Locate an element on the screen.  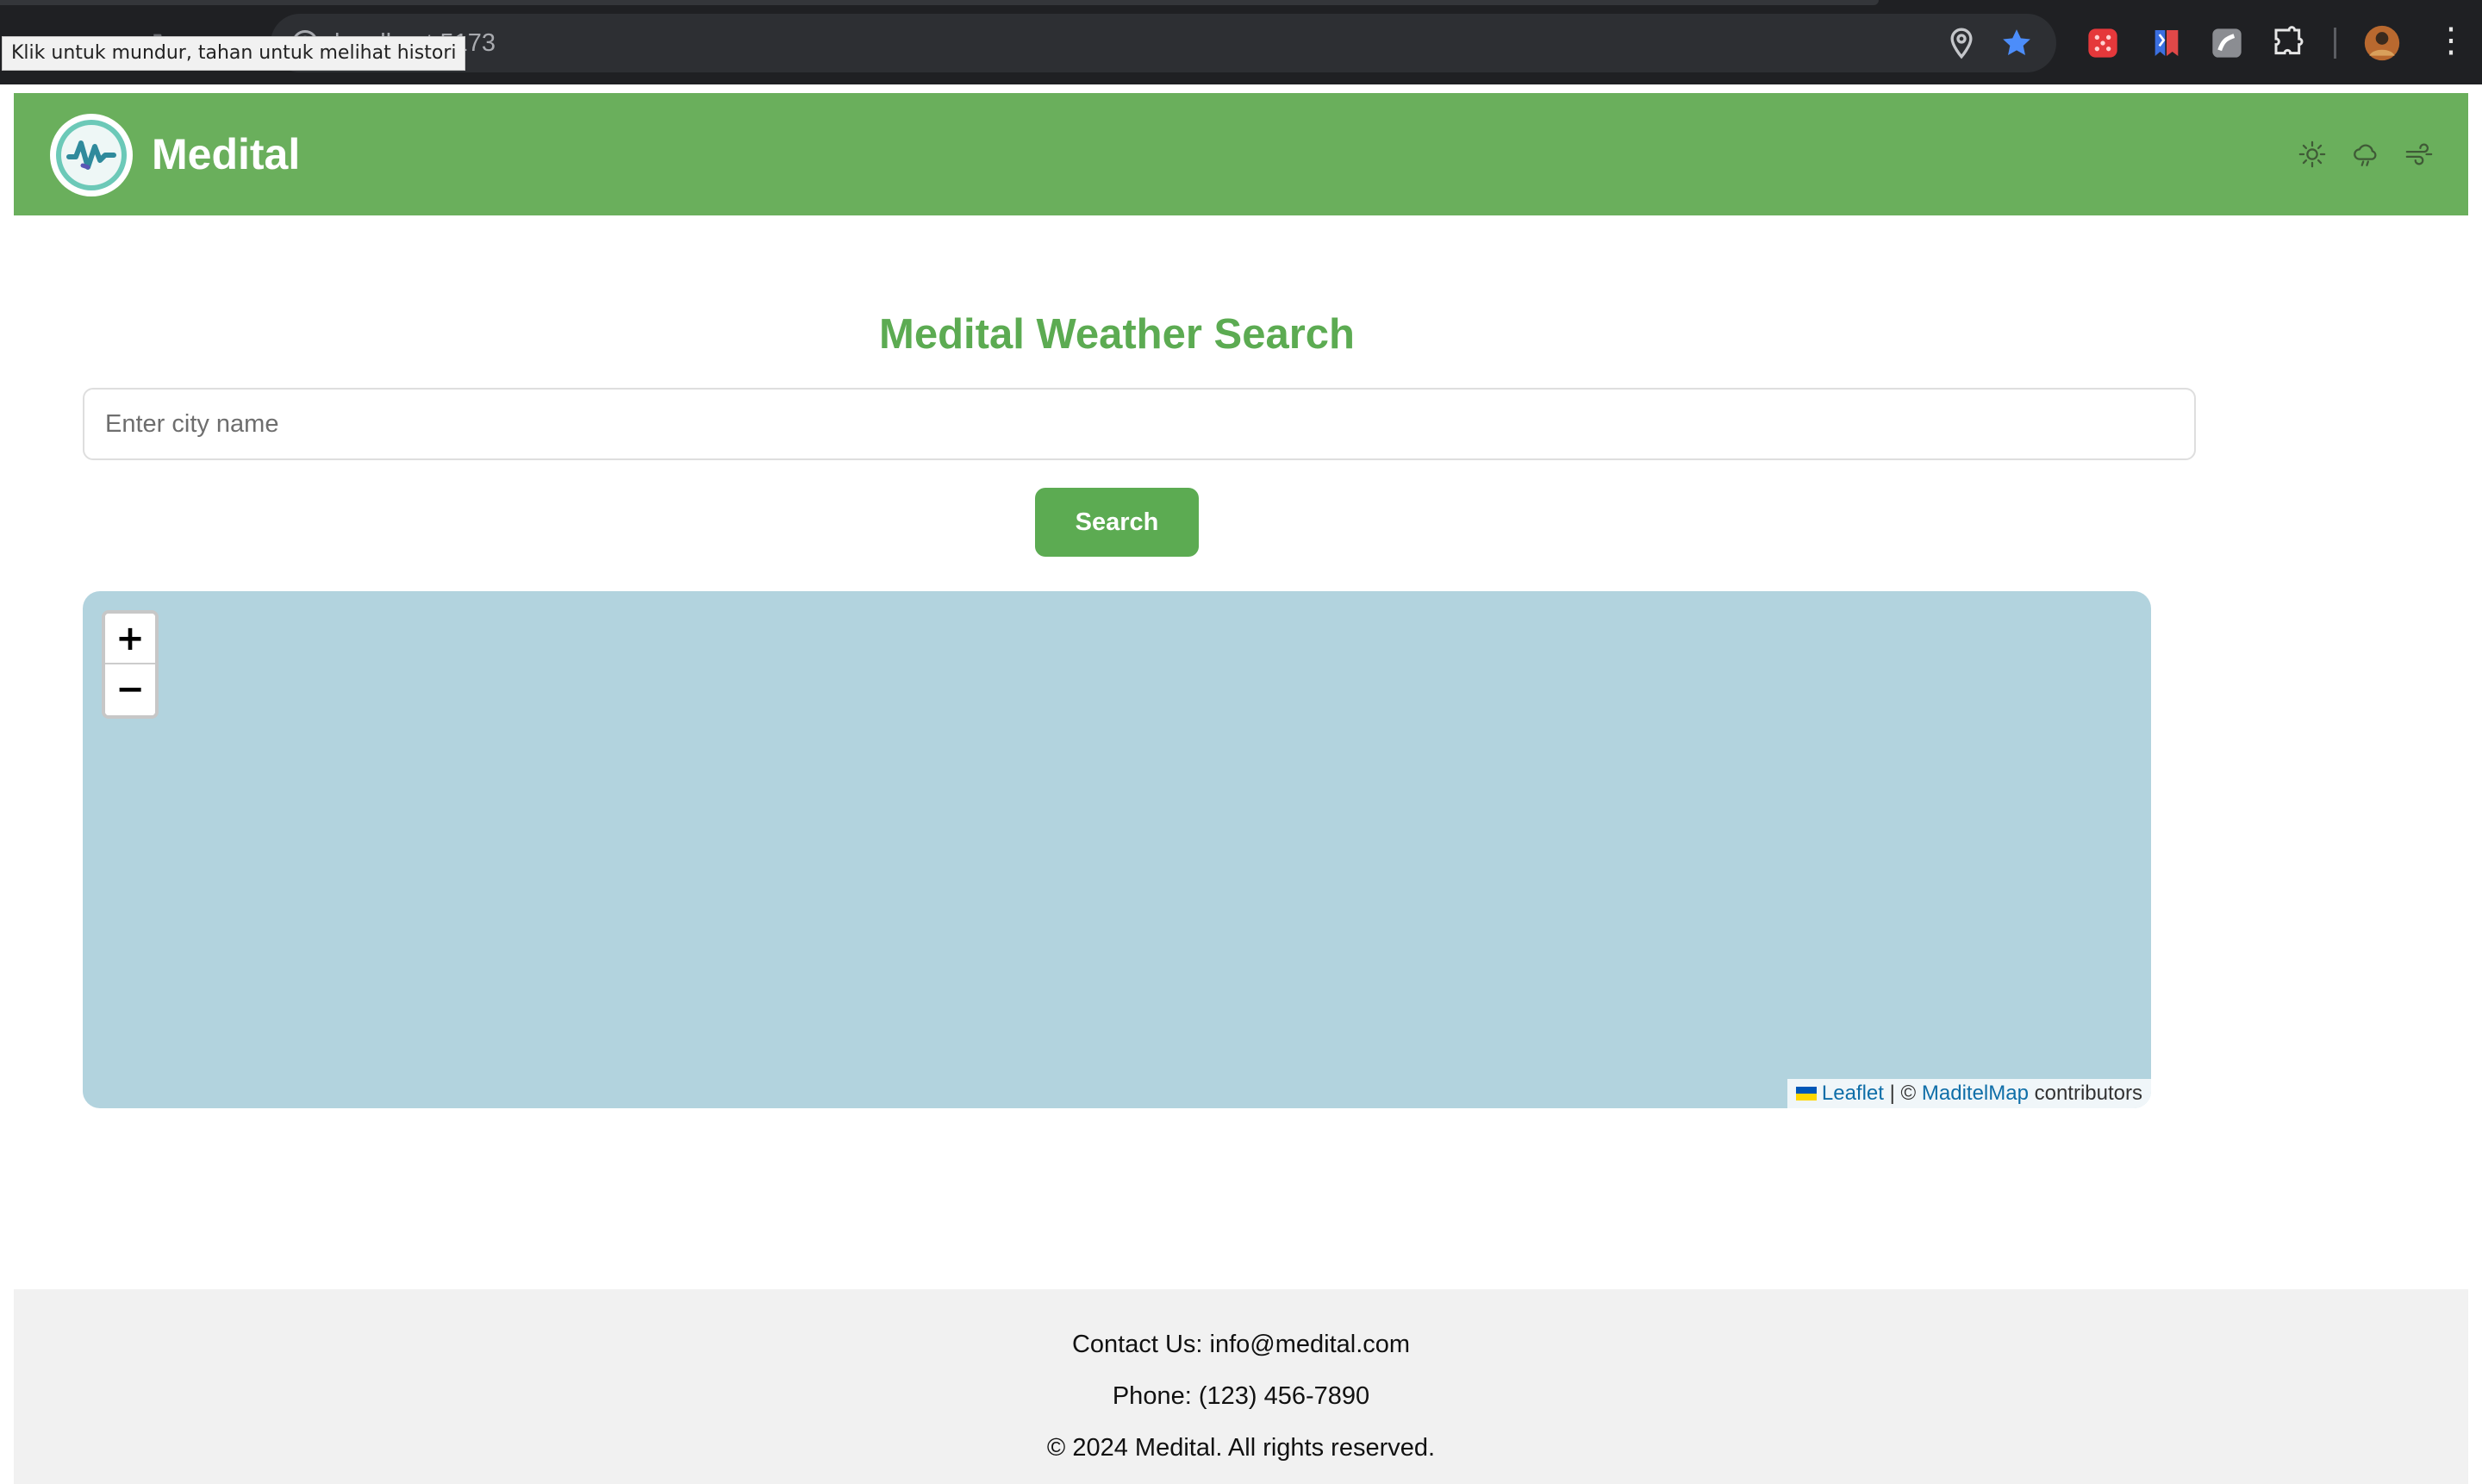
map-attribution: Leaflet | © MaditelMap contributors is located at coordinates (1969, 1094).